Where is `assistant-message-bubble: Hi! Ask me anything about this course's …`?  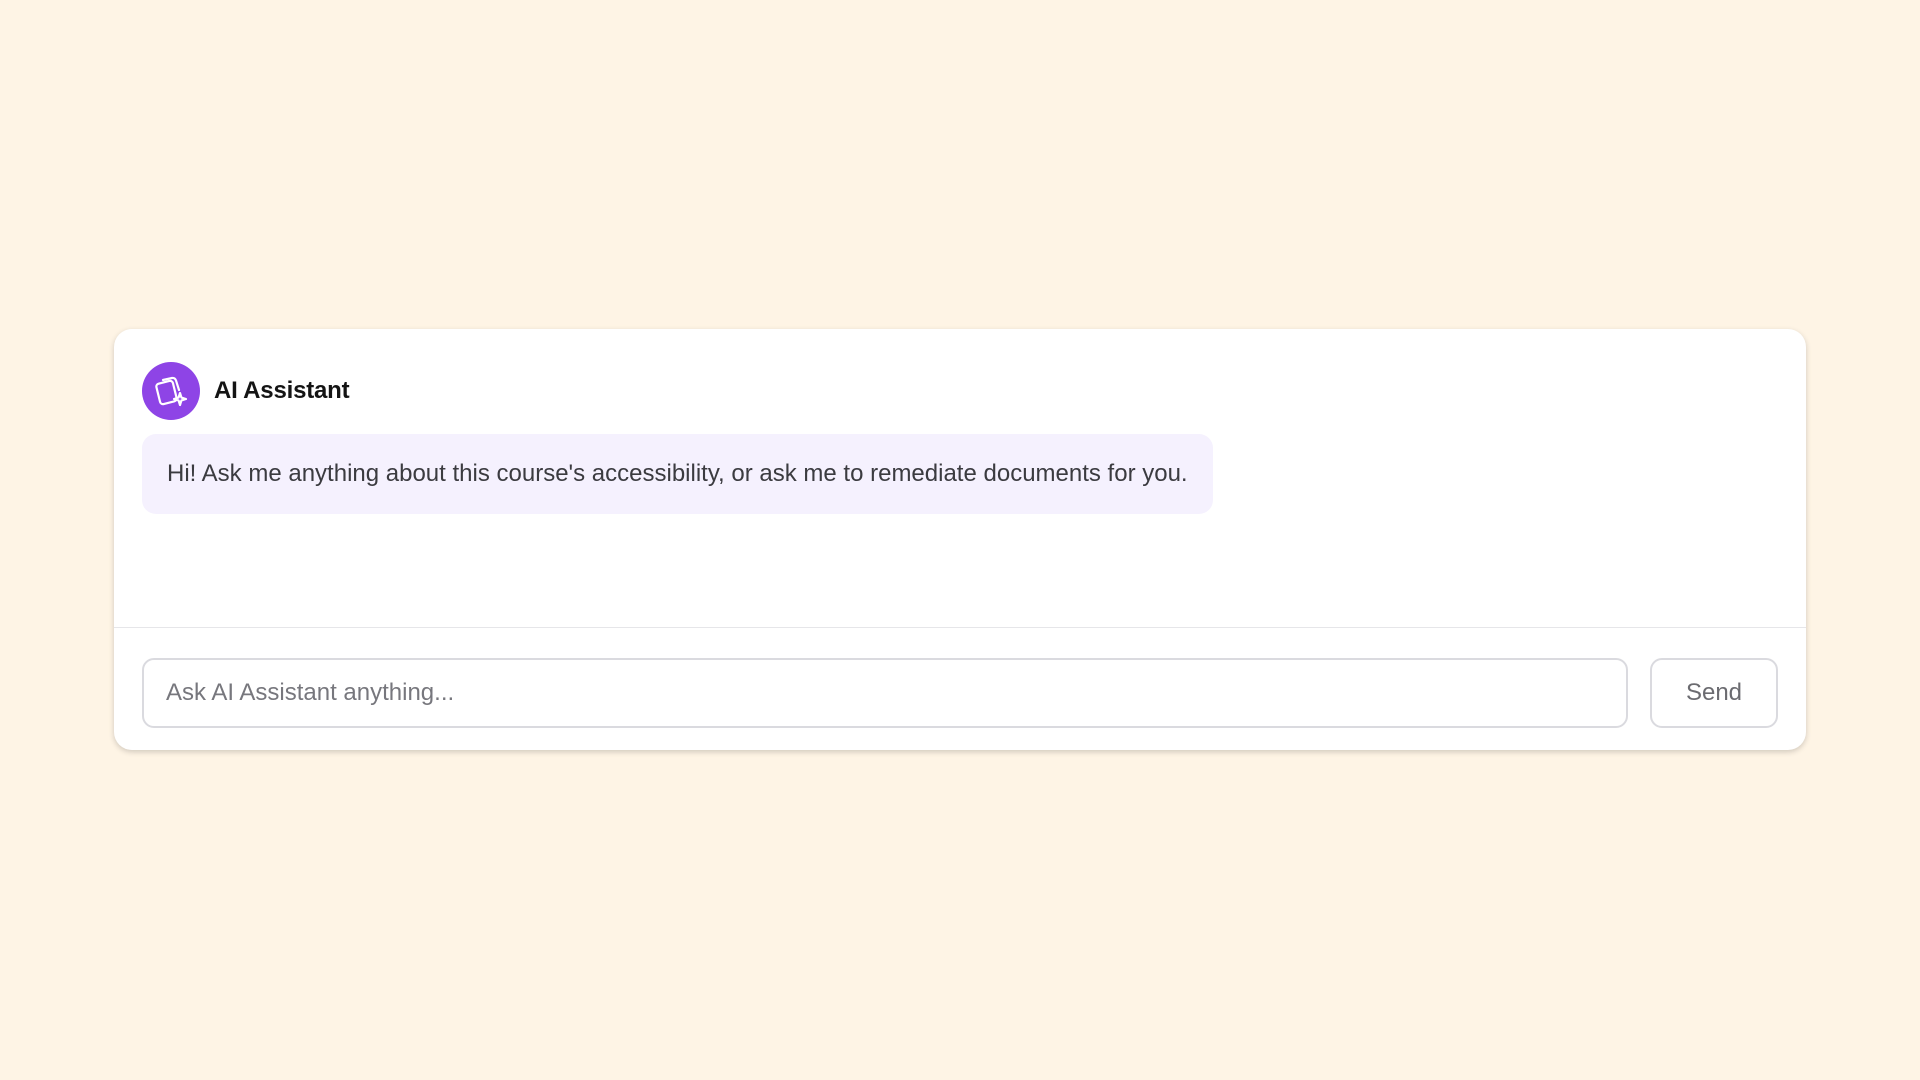
assistant-message-bubble: Hi! Ask me anything about this course's … is located at coordinates (677, 474).